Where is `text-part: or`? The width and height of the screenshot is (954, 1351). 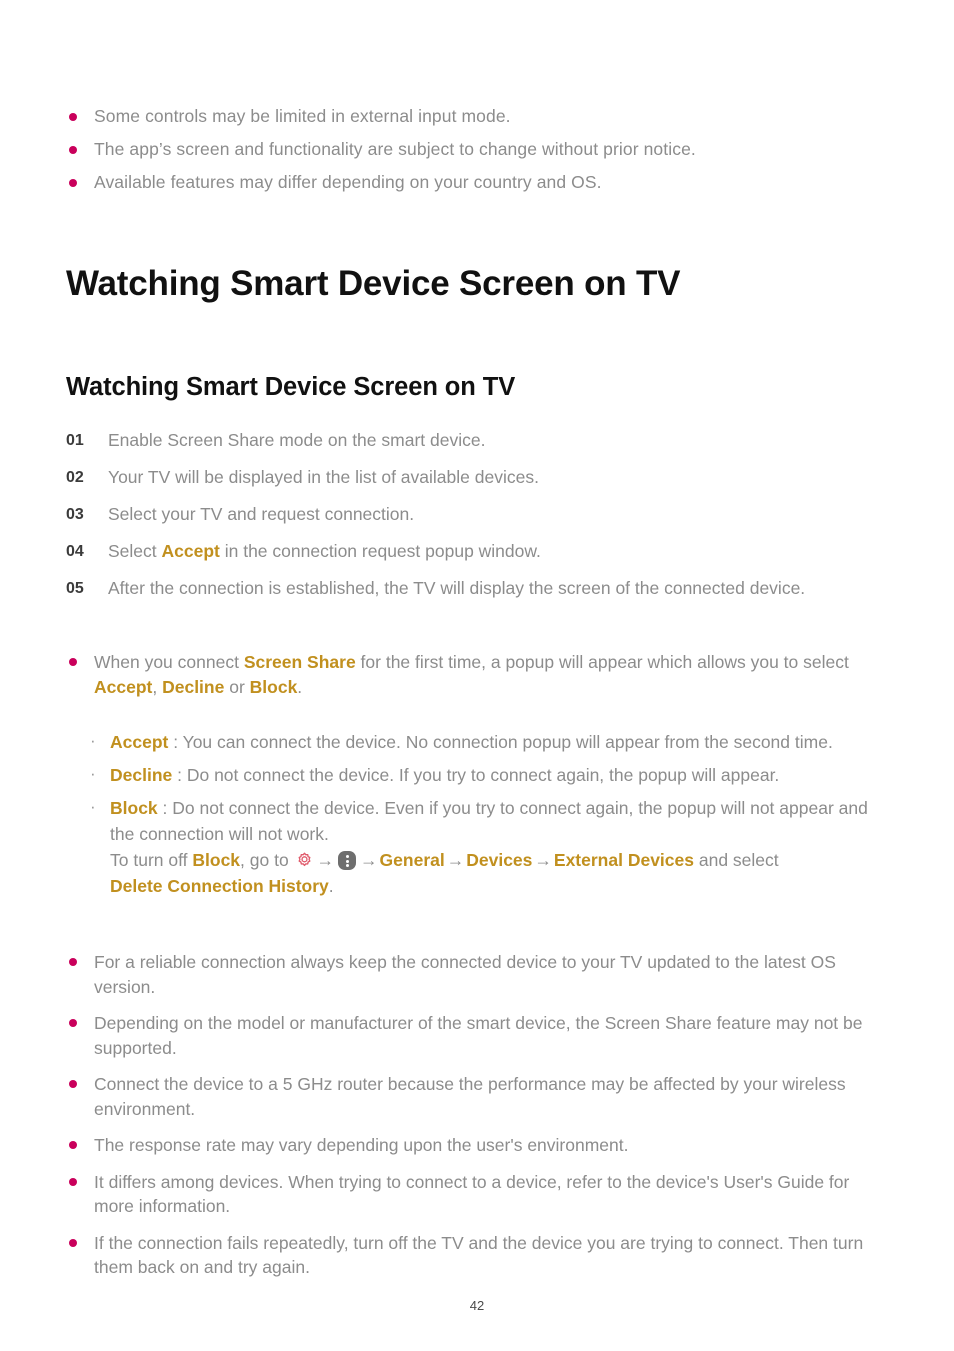 text-part: or is located at coordinates (237, 686).